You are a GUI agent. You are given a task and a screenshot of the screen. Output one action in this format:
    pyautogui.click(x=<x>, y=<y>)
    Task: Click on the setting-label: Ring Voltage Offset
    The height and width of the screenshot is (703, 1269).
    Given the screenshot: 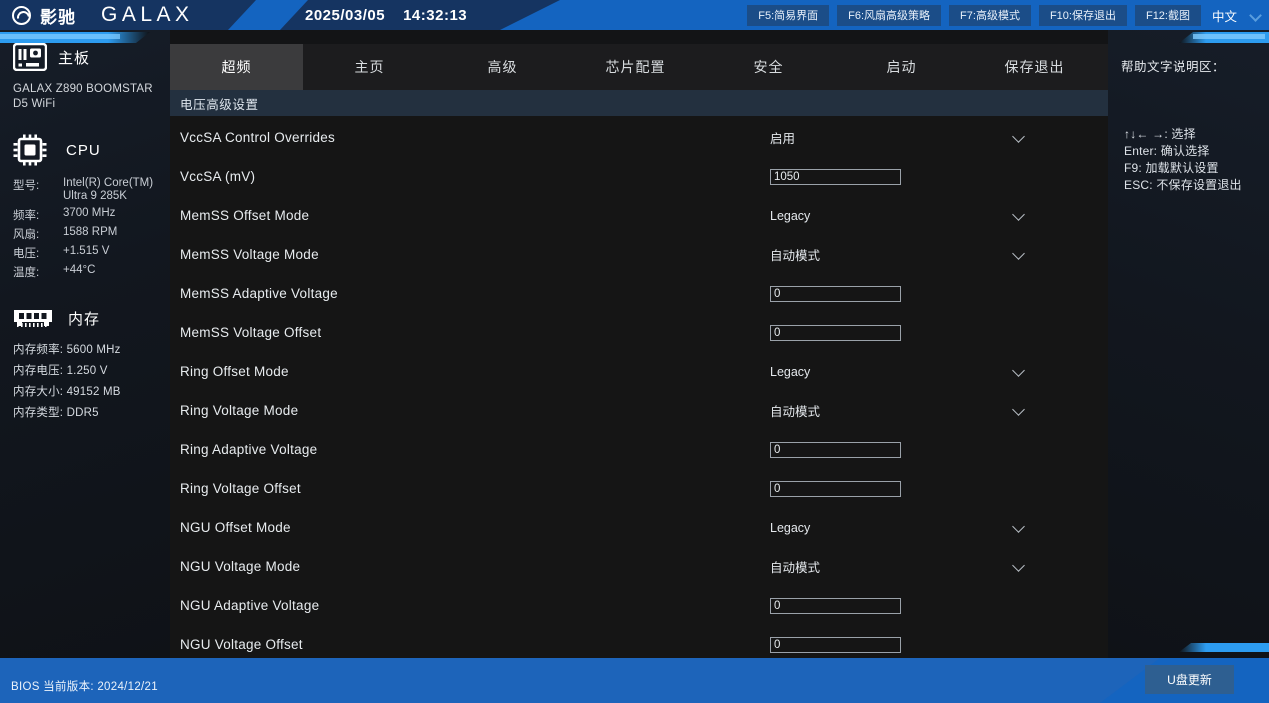 What is the action you would take?
    pyautogui.click(x=240, y=488)
    